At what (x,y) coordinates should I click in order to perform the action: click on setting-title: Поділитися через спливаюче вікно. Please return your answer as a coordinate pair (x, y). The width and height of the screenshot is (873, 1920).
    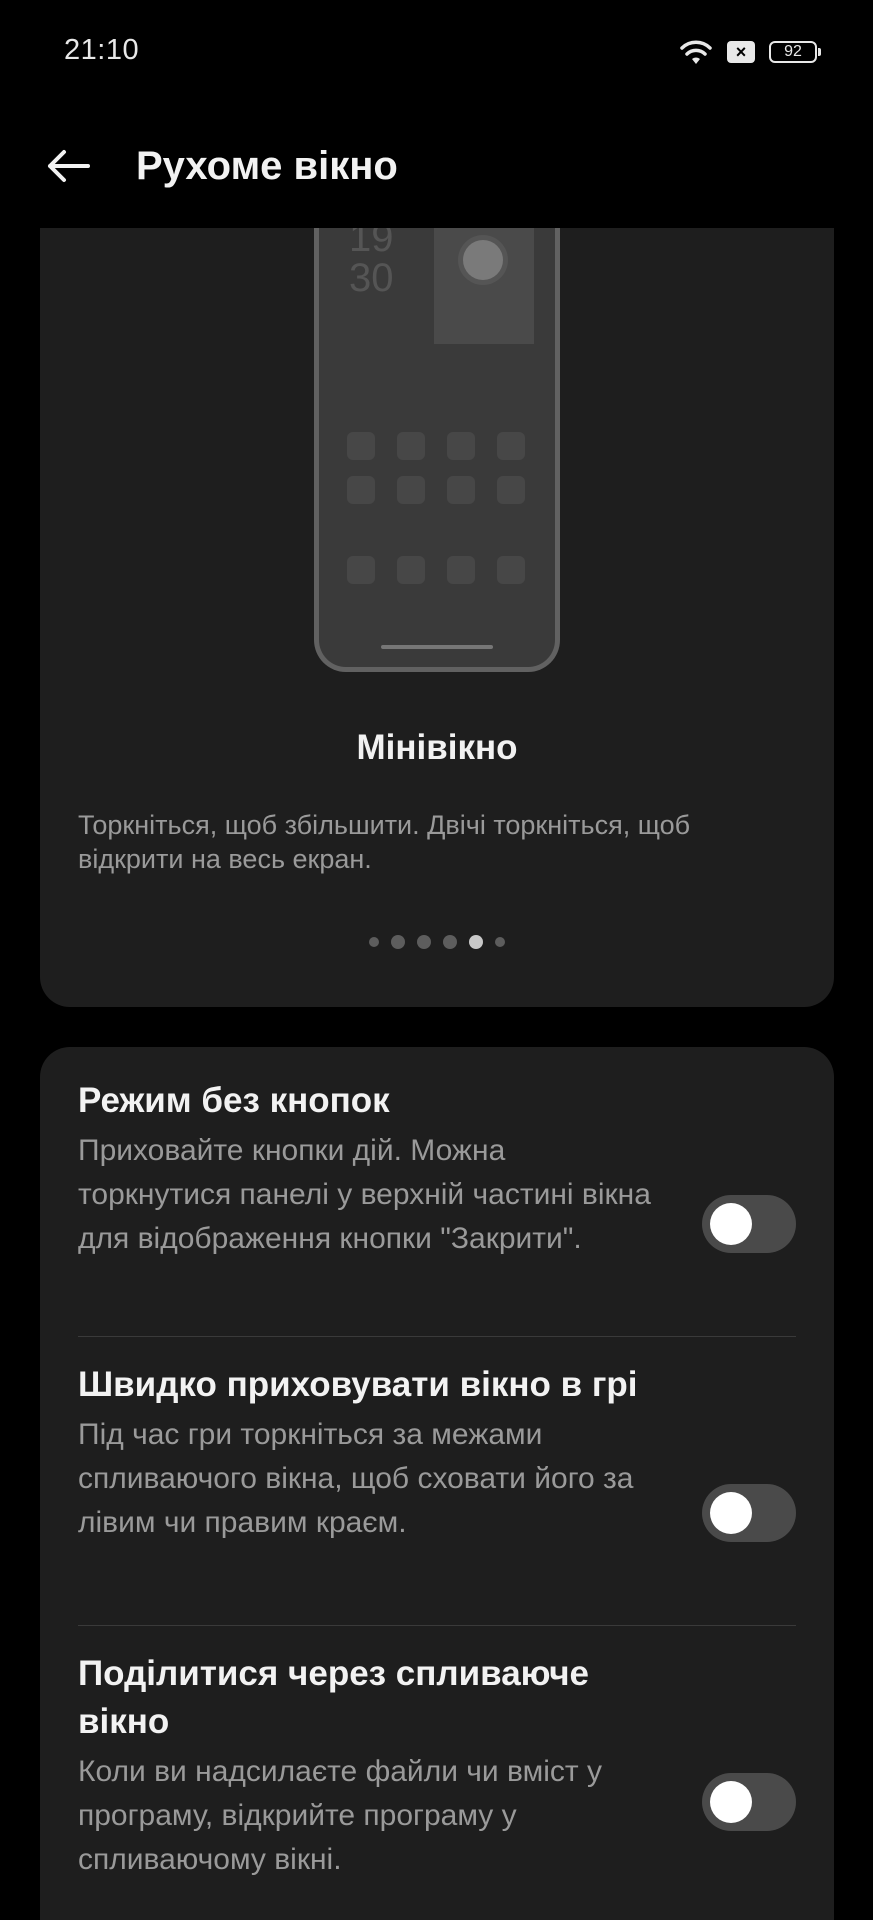
    Looking at the image, I should click on (334, 1697).